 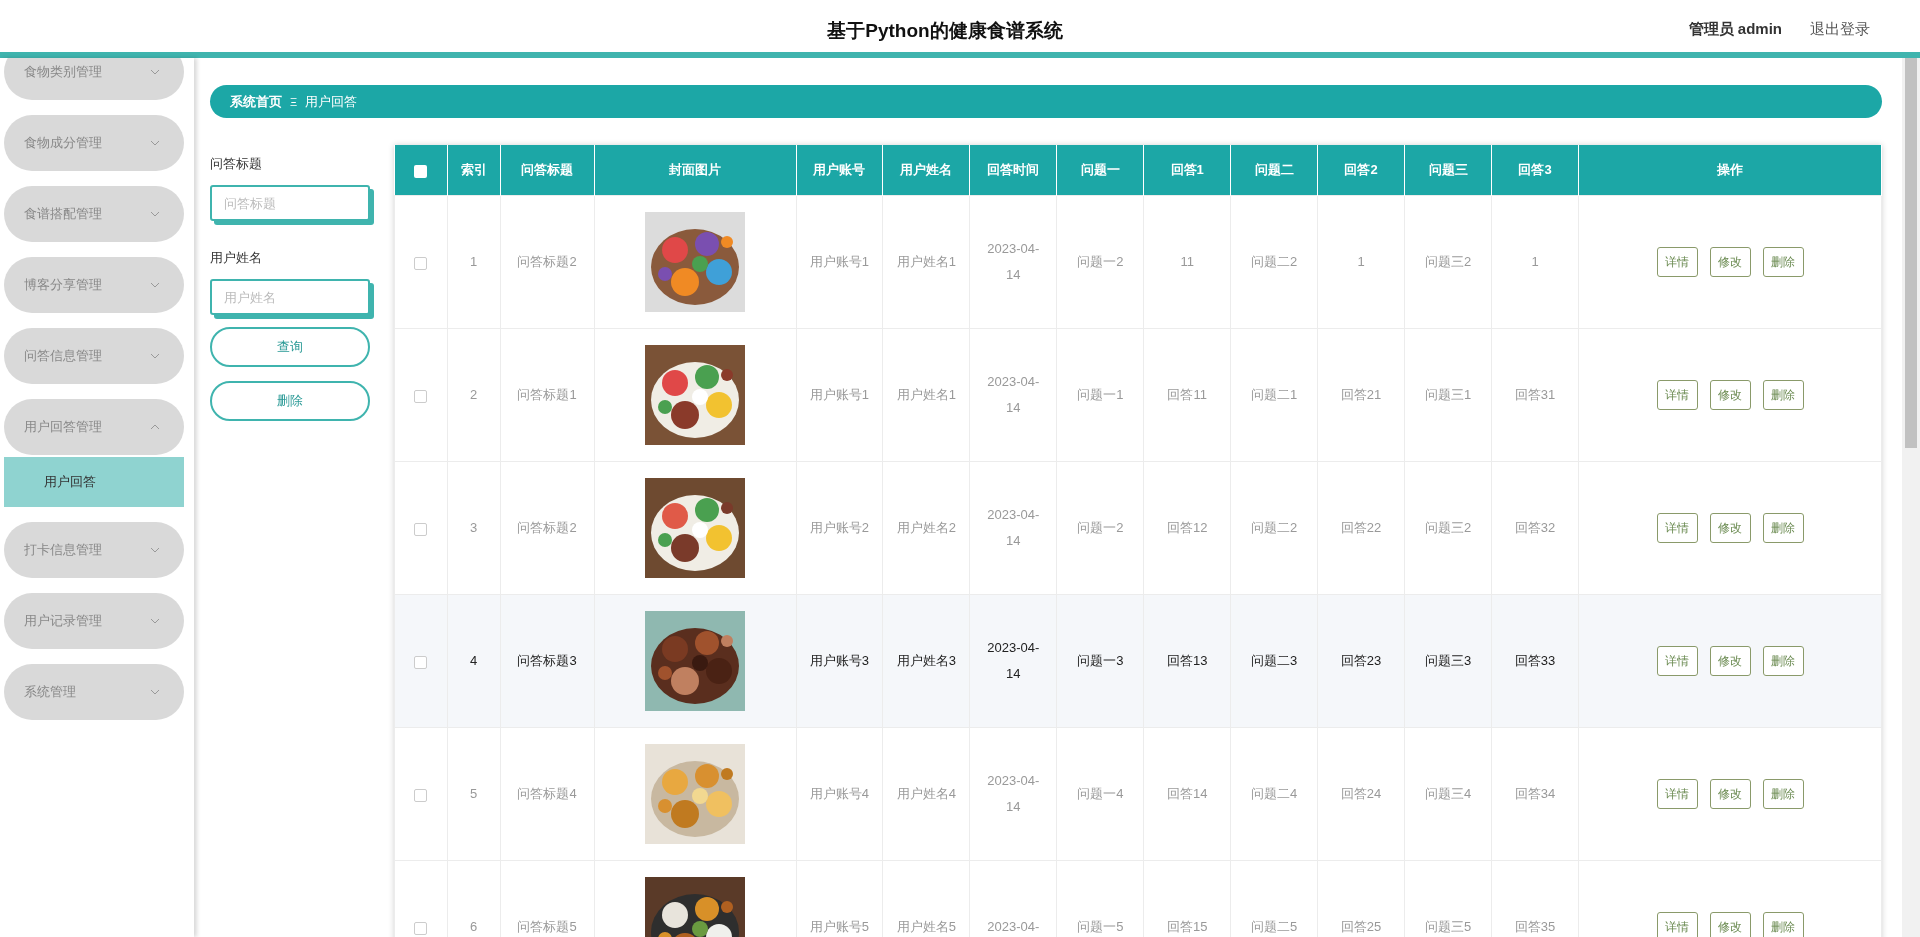 What do you see at coordinates (1187, 262) in the screenshot?
I see `table-cell-text: 11` at bounding box center [1187, 262].